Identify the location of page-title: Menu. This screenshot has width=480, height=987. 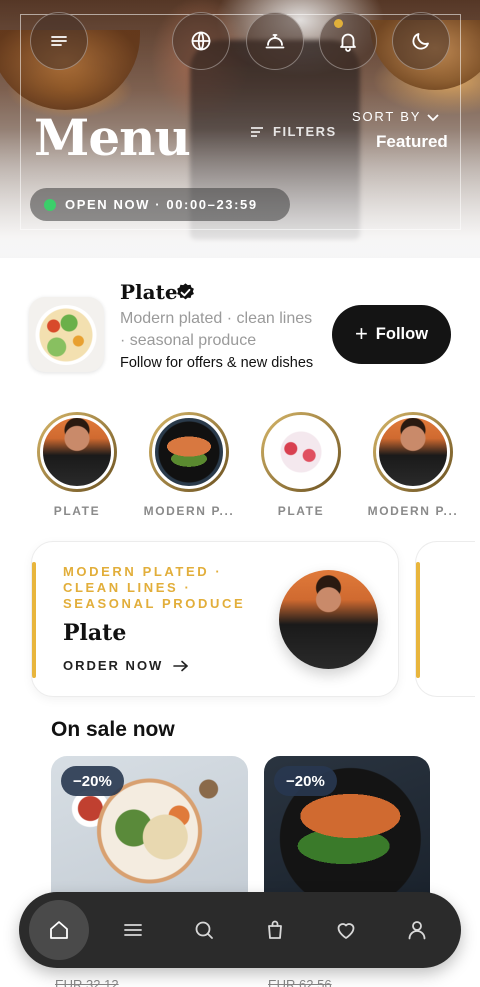
(112, 137).